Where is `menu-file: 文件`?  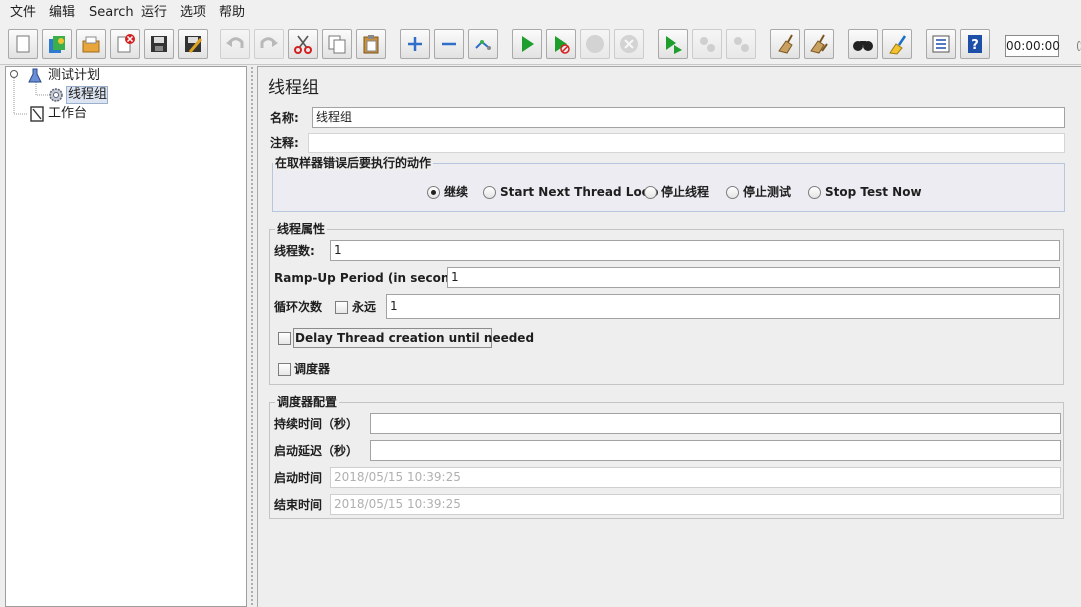 menu-file: 文件 is located at coordinates (23, 13).